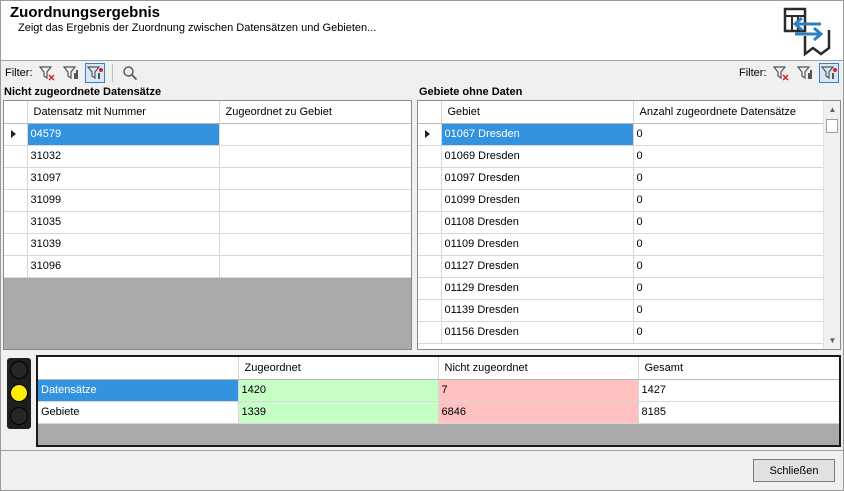 The height and width of the screenshot is (491, 844). Describe the element at coordinates (537, 112) in the screenshot. I see `column-header-area: Gebiet` at that location.